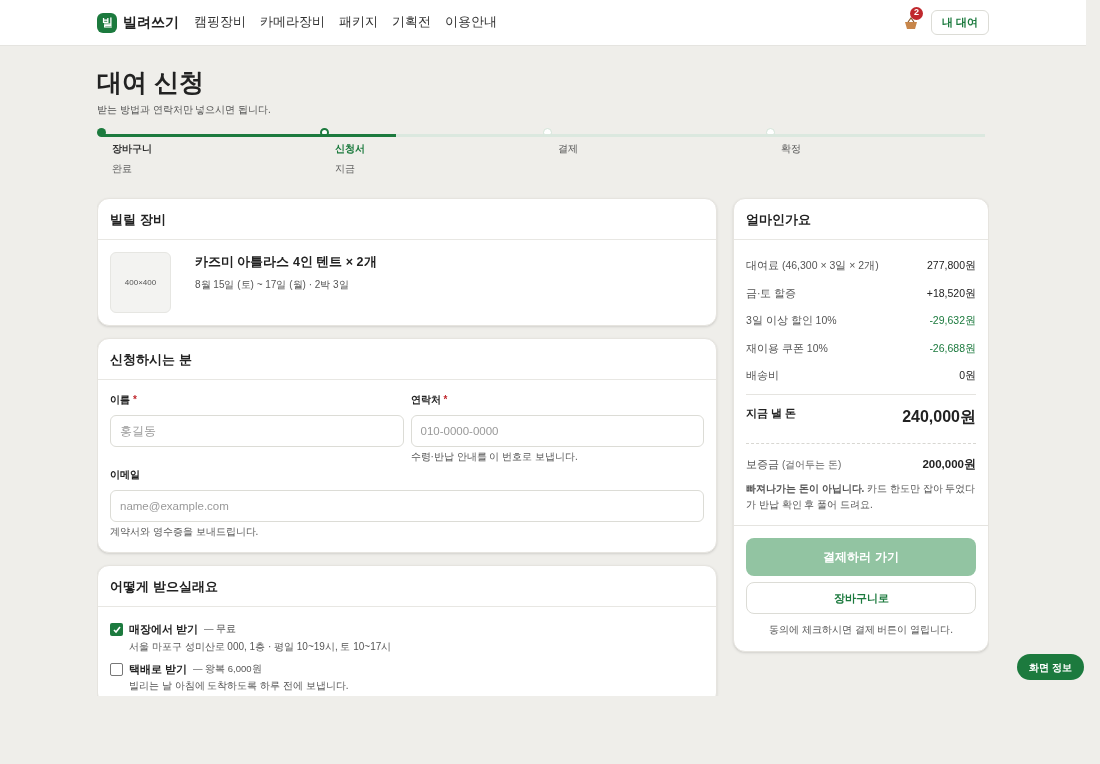 Image resolution: width=1100 pixels, height=764 pixels. I want to click on text-field: 010-0000-0000, so click(557, 431).